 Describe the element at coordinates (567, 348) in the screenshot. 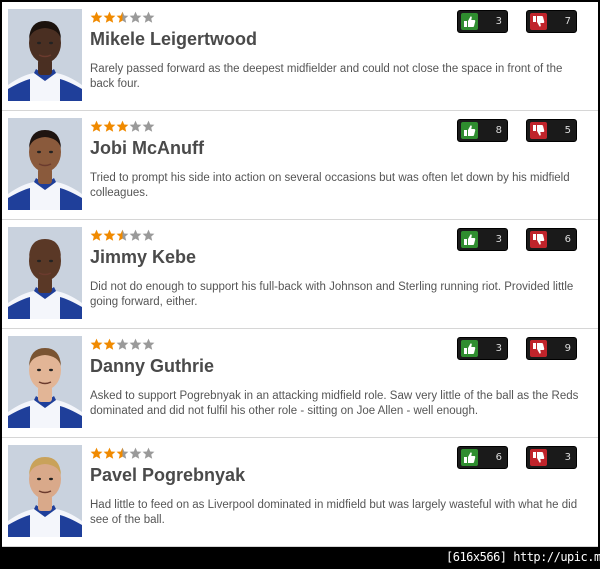

I see `thumbs-down-count: 9` at that location.